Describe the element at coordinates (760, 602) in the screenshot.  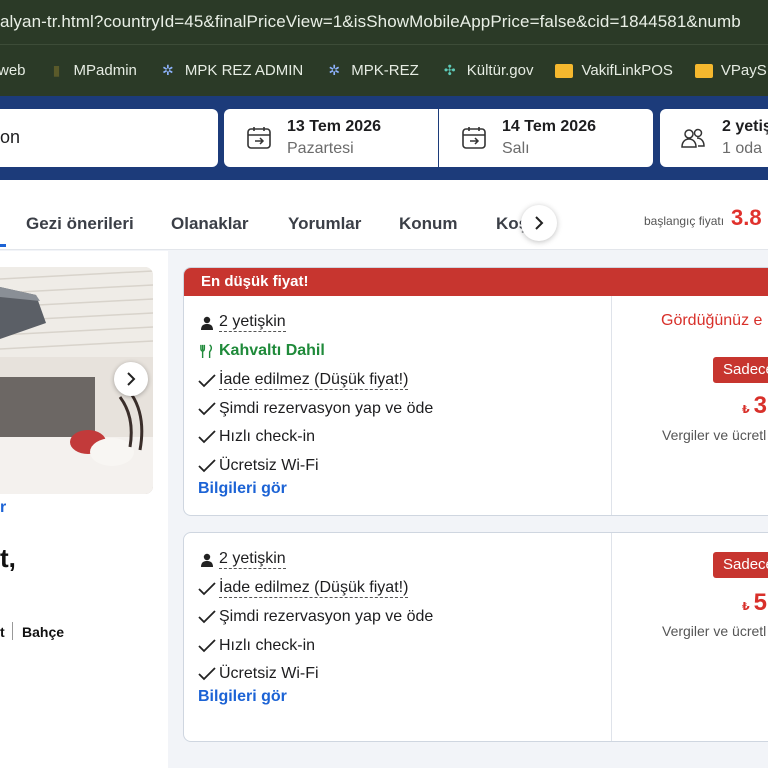
I see `offer-price-value: 5` at that location.